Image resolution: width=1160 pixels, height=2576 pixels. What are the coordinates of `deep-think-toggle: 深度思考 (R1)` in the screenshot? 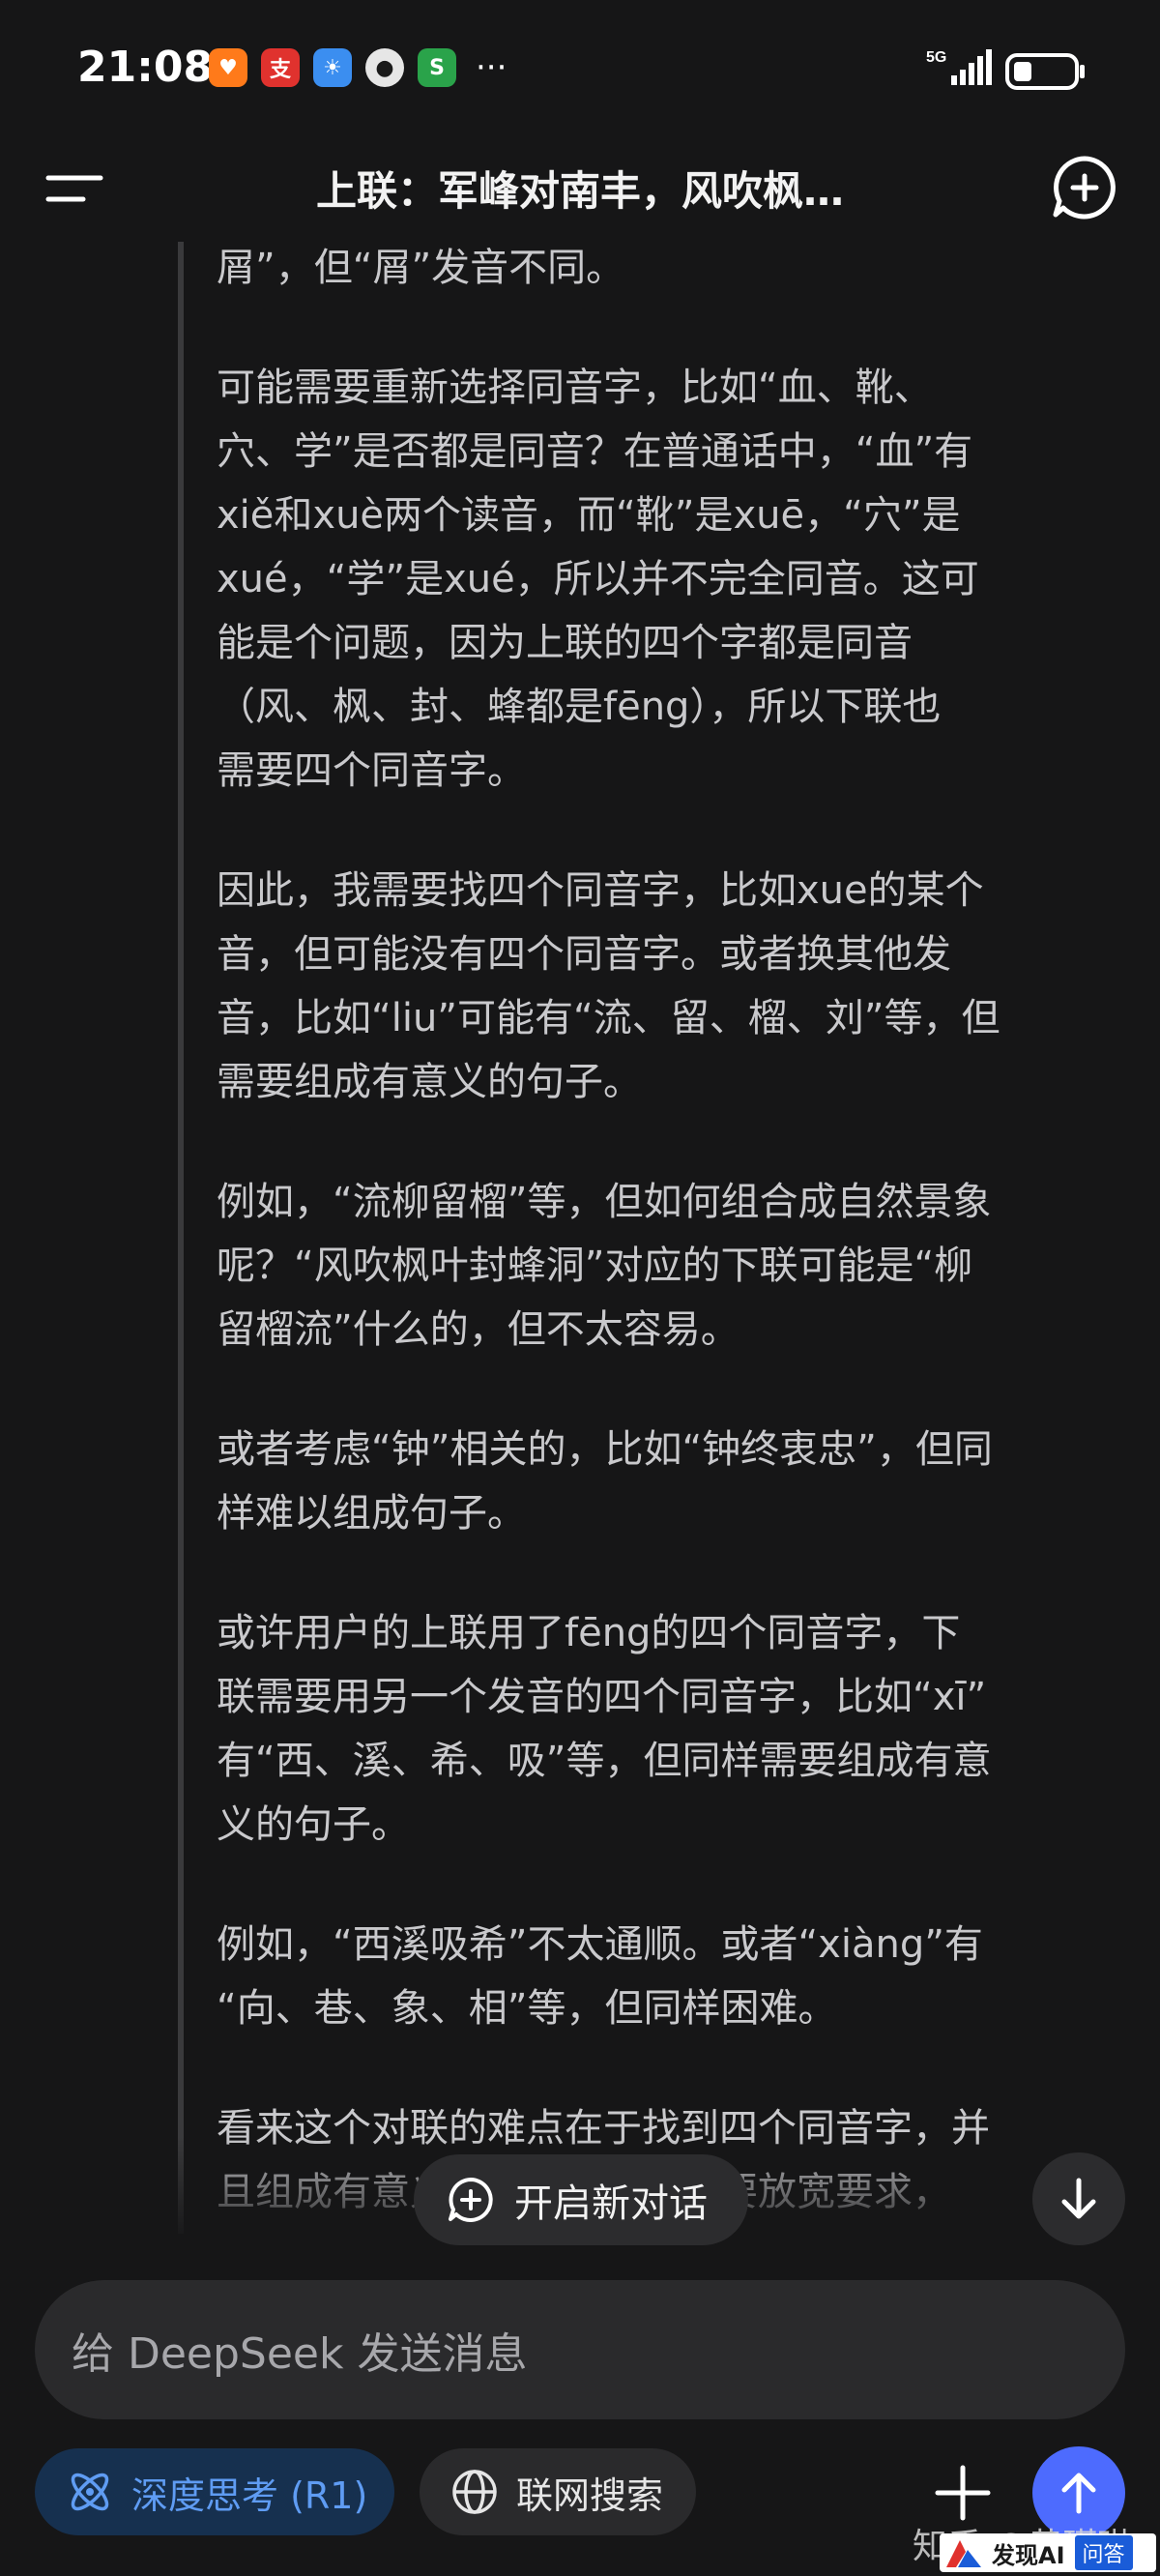 It's located at (214, 2491).